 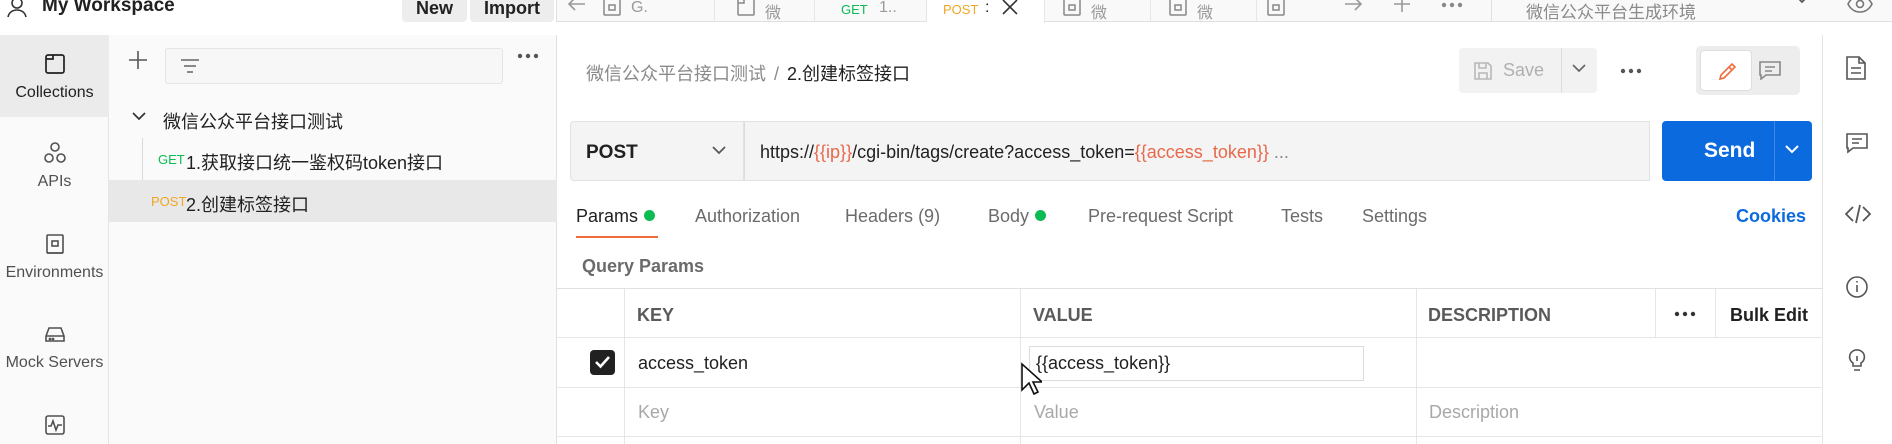 I want to click on status-dot, so click(x=1041, y=215).